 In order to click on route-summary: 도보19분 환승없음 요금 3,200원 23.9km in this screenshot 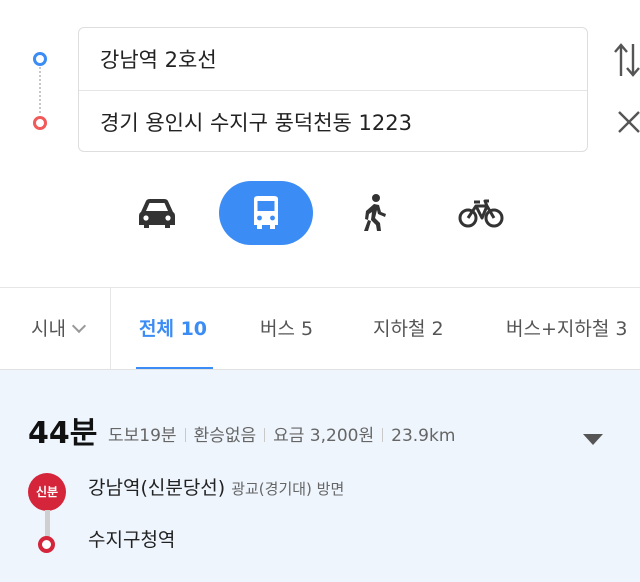, I will do `click(281, 436)`.